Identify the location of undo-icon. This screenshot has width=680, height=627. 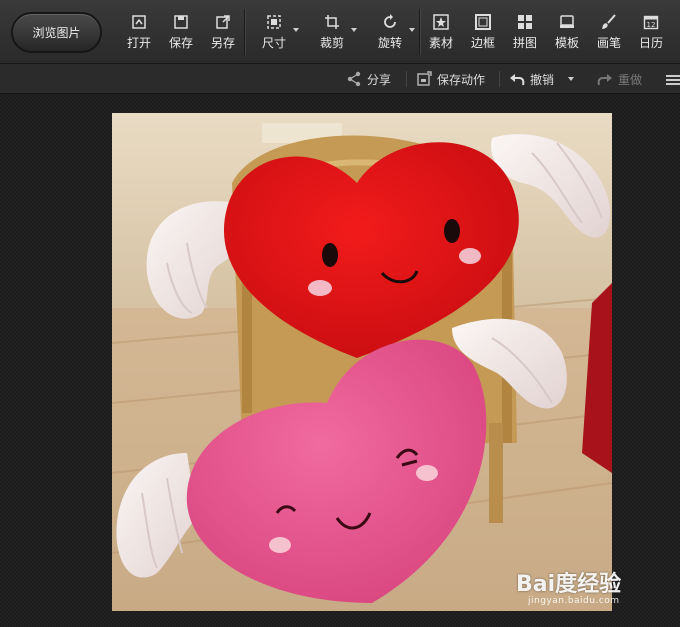
(517, 80).